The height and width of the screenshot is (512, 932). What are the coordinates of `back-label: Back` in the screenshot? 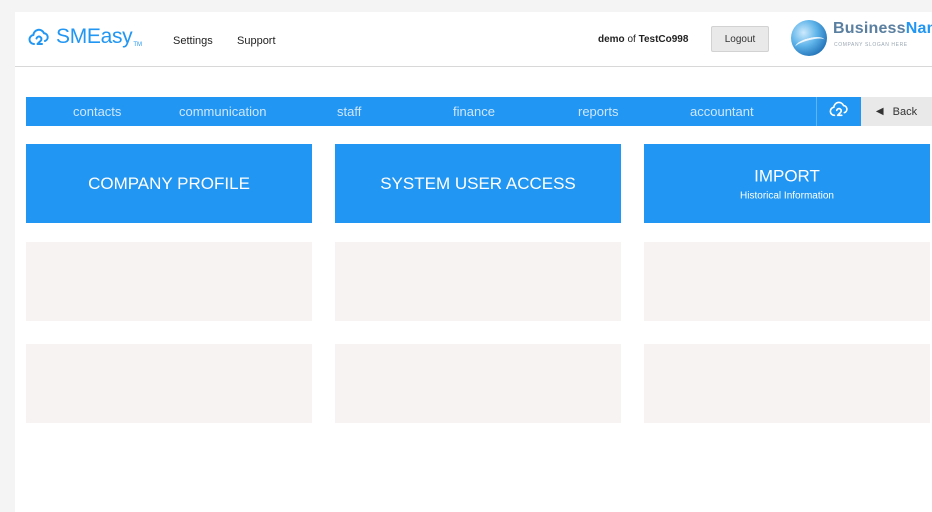 It's located at (905, 111).